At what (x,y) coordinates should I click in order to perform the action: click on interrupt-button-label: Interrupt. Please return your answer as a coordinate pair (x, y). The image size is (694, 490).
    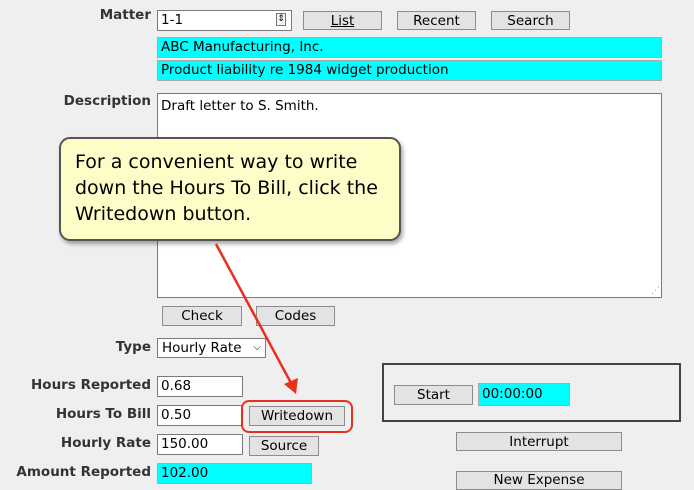
    Looking at the image, I should click on (539, 441).